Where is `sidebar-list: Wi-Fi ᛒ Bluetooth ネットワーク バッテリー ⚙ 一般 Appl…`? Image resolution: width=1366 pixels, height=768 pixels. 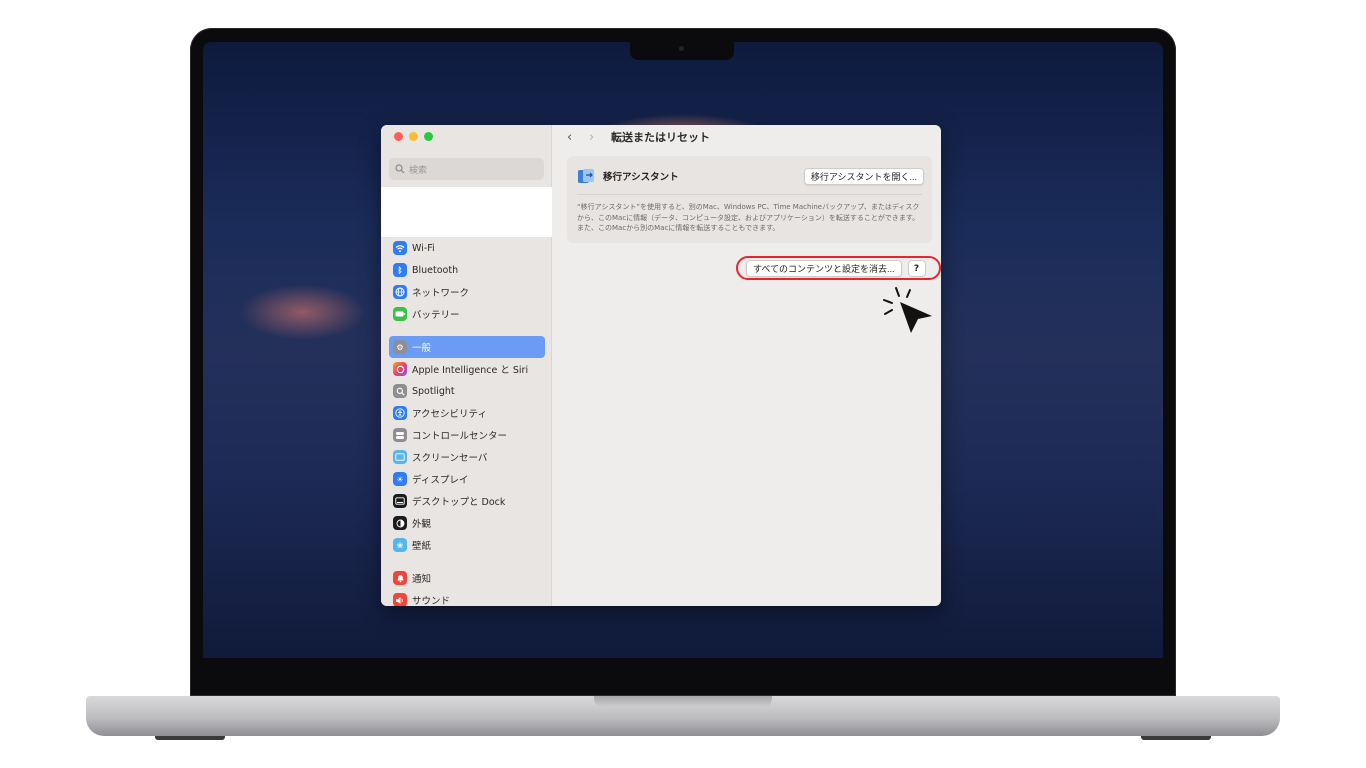
sidebar-list: Wi-Fi ᛒ Bluetooth ネットワーク バッテリー ⚙ 一般 Appl… is located at coordinates (467, 421).